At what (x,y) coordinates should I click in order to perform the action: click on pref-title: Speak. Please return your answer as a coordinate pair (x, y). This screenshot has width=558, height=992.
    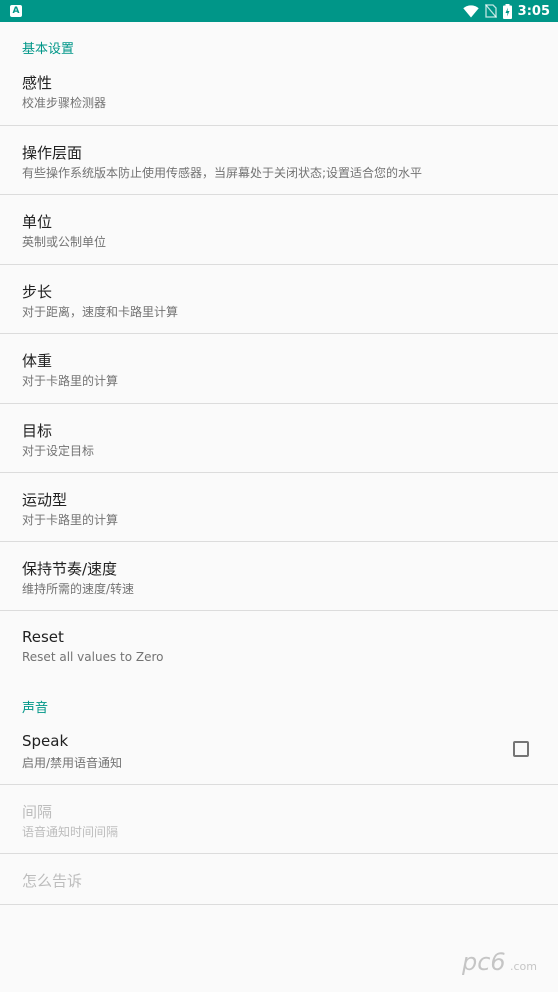
    Looking at the image, I should click on (45, 741).